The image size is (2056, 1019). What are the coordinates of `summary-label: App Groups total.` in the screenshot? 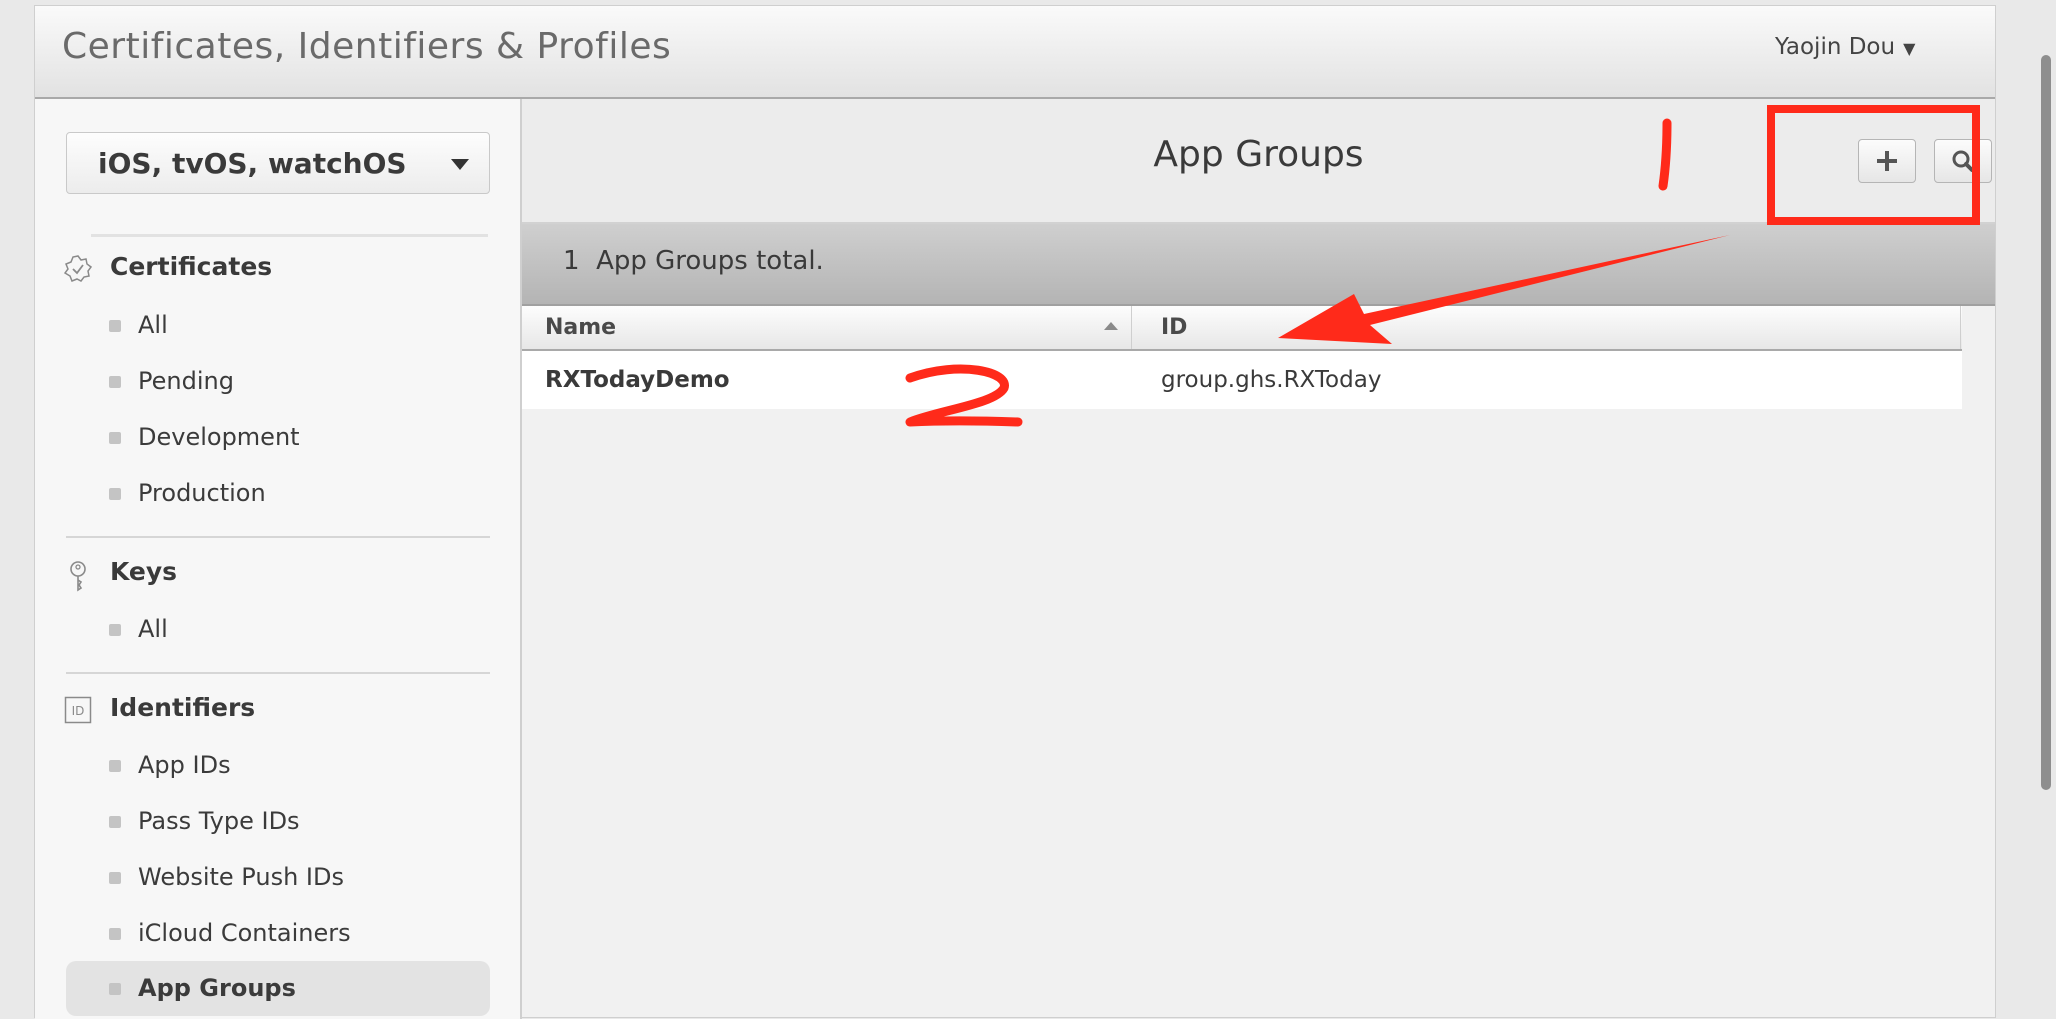 It's located at (710, 261).